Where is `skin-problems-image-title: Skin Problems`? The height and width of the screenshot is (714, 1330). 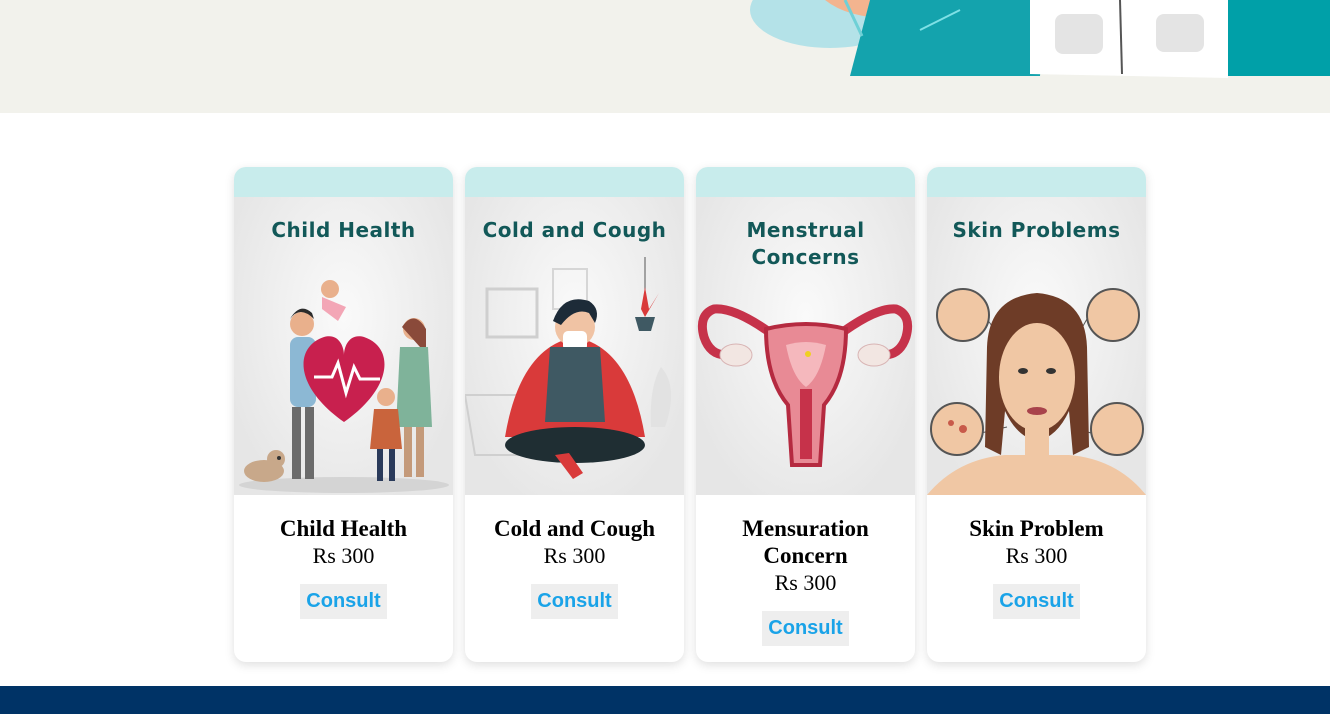 skin-problems-image-title: Skin Problems is located at coordinates (1036, 230).